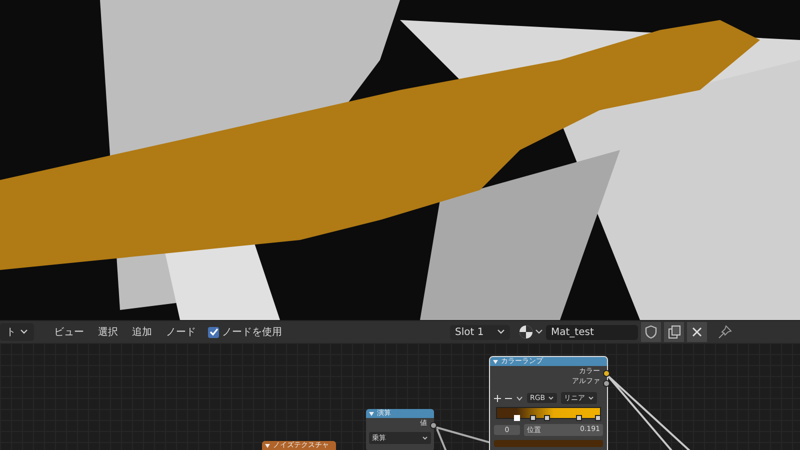 Image resolution: width=800 pixels, height=450 pixels. I want to click on output-socket, so click(433, 425).